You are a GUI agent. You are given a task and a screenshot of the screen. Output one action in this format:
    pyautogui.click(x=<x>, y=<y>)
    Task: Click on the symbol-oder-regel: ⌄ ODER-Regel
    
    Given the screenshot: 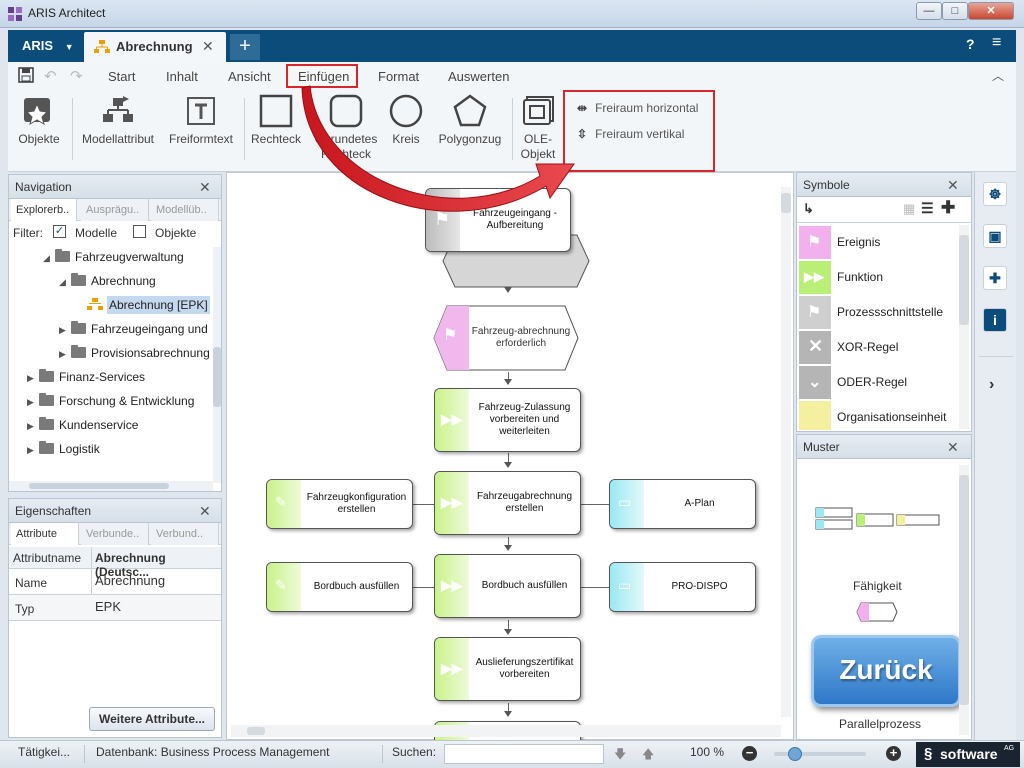 What is the action you would take?
    pyautogui.click(x=877, y=382)
    